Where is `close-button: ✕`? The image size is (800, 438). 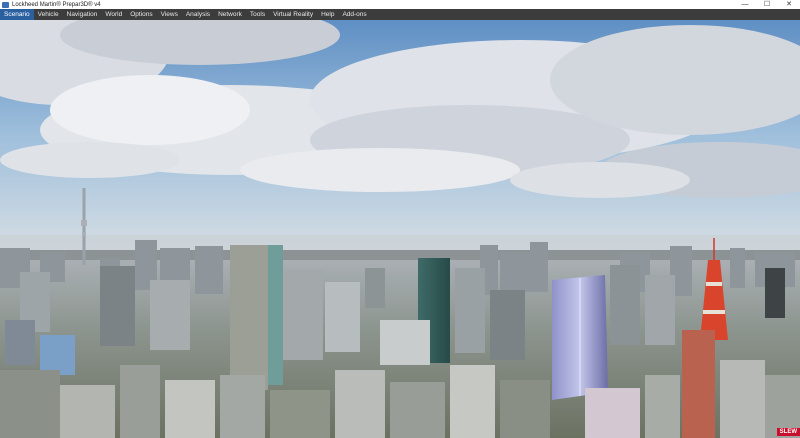
close-button: ✕ is located at coordinates (789, 4).